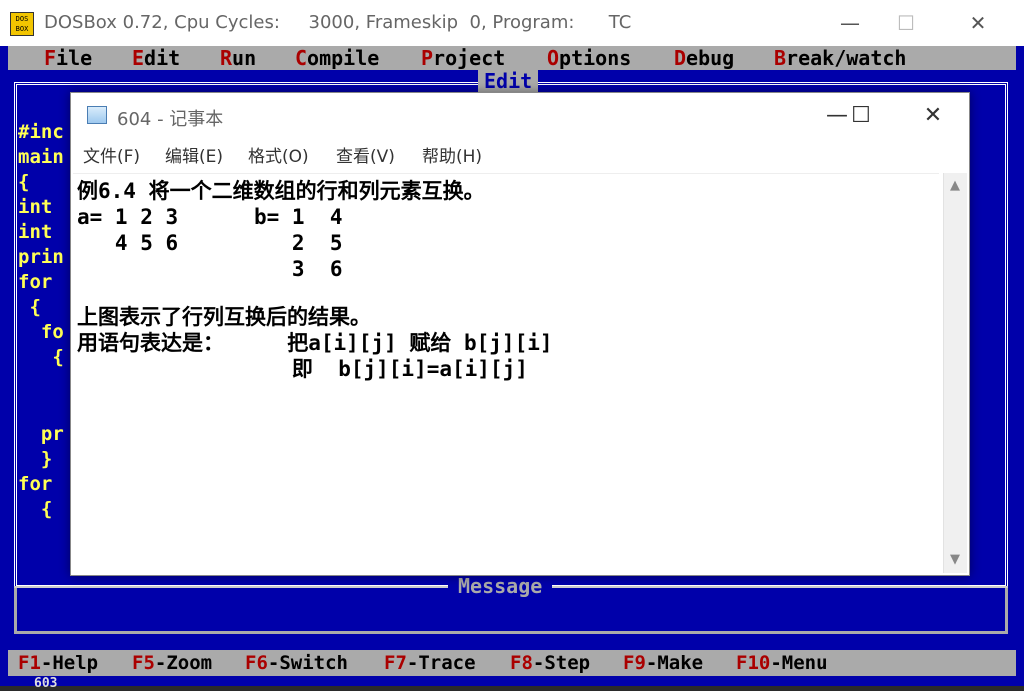 This screenshot has width=1024, height=691. Describe the element at coordinates (224, 317) in the screenshot. I see `notepad-text-line: 上图表示了行列互换后的结果。` at that location.